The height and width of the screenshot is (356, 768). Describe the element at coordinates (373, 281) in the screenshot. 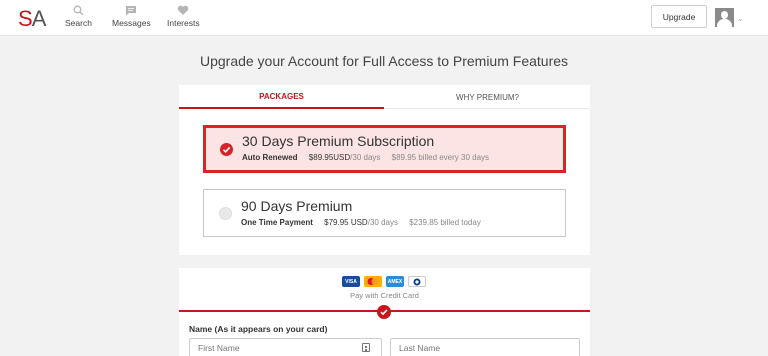

I see `mastercard-icon` at that location.